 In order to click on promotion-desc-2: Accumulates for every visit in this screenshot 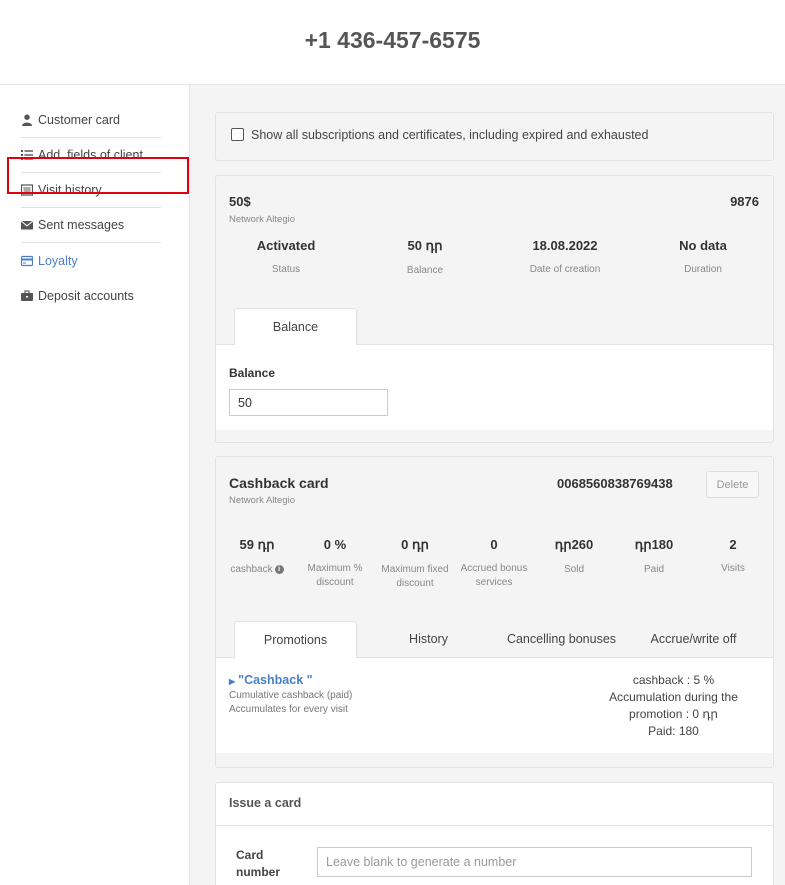, I will do `click(288, 709)`.